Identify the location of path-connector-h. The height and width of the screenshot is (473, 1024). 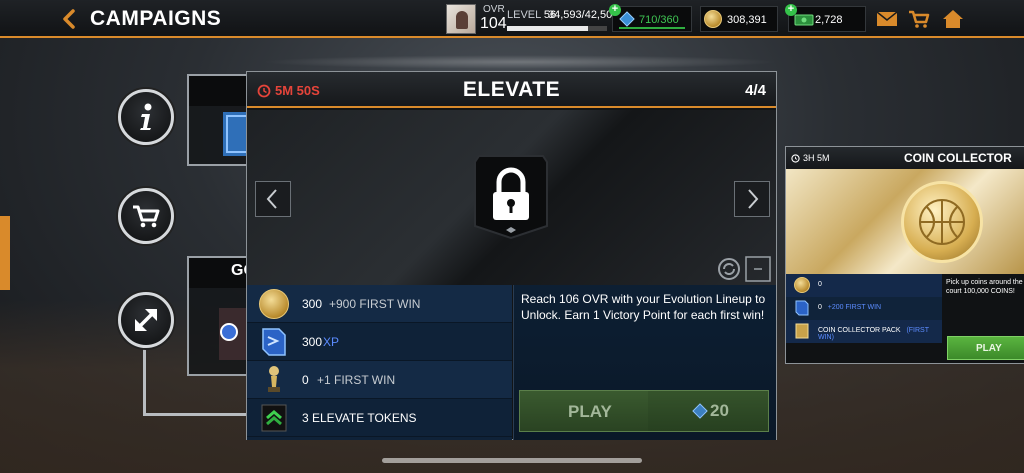
(195, 414).